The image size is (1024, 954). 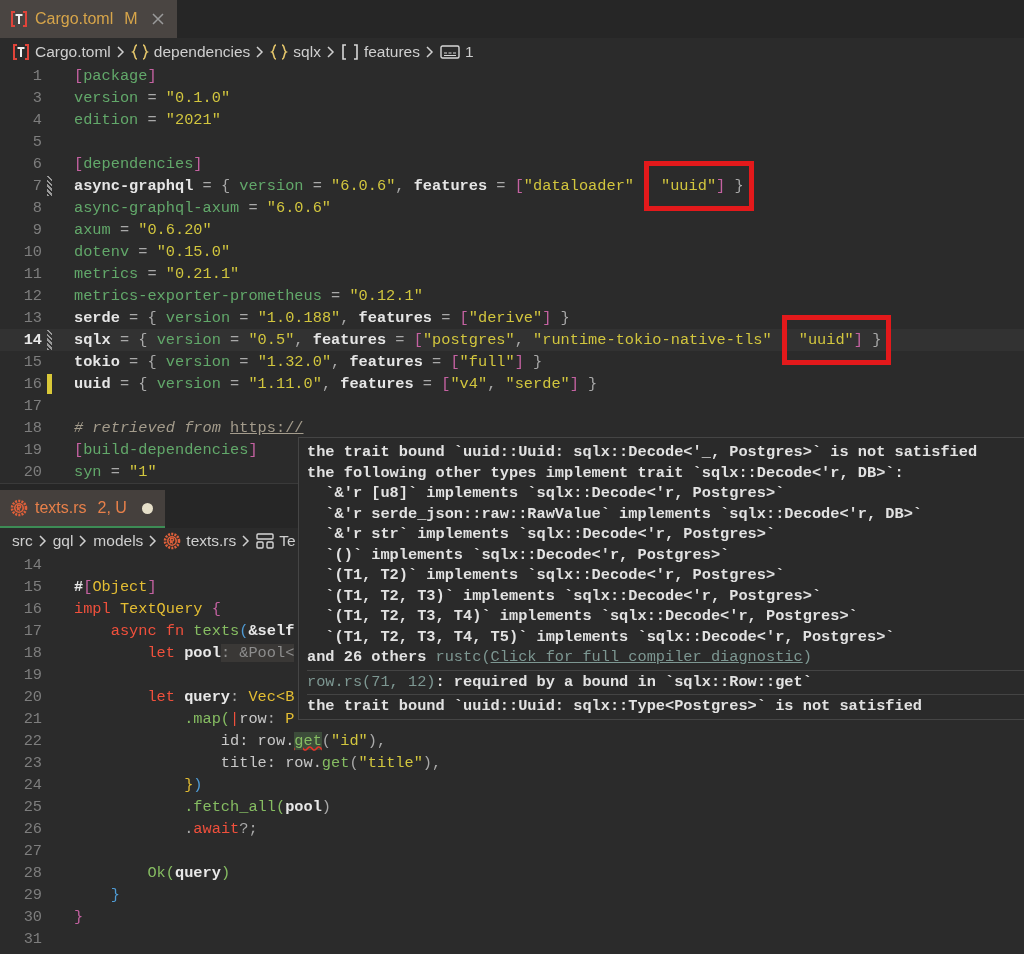 What do you see at coordinates (32, 362) in the screenshot?
I see `line-number: 15` at bounding box center [32, 362].